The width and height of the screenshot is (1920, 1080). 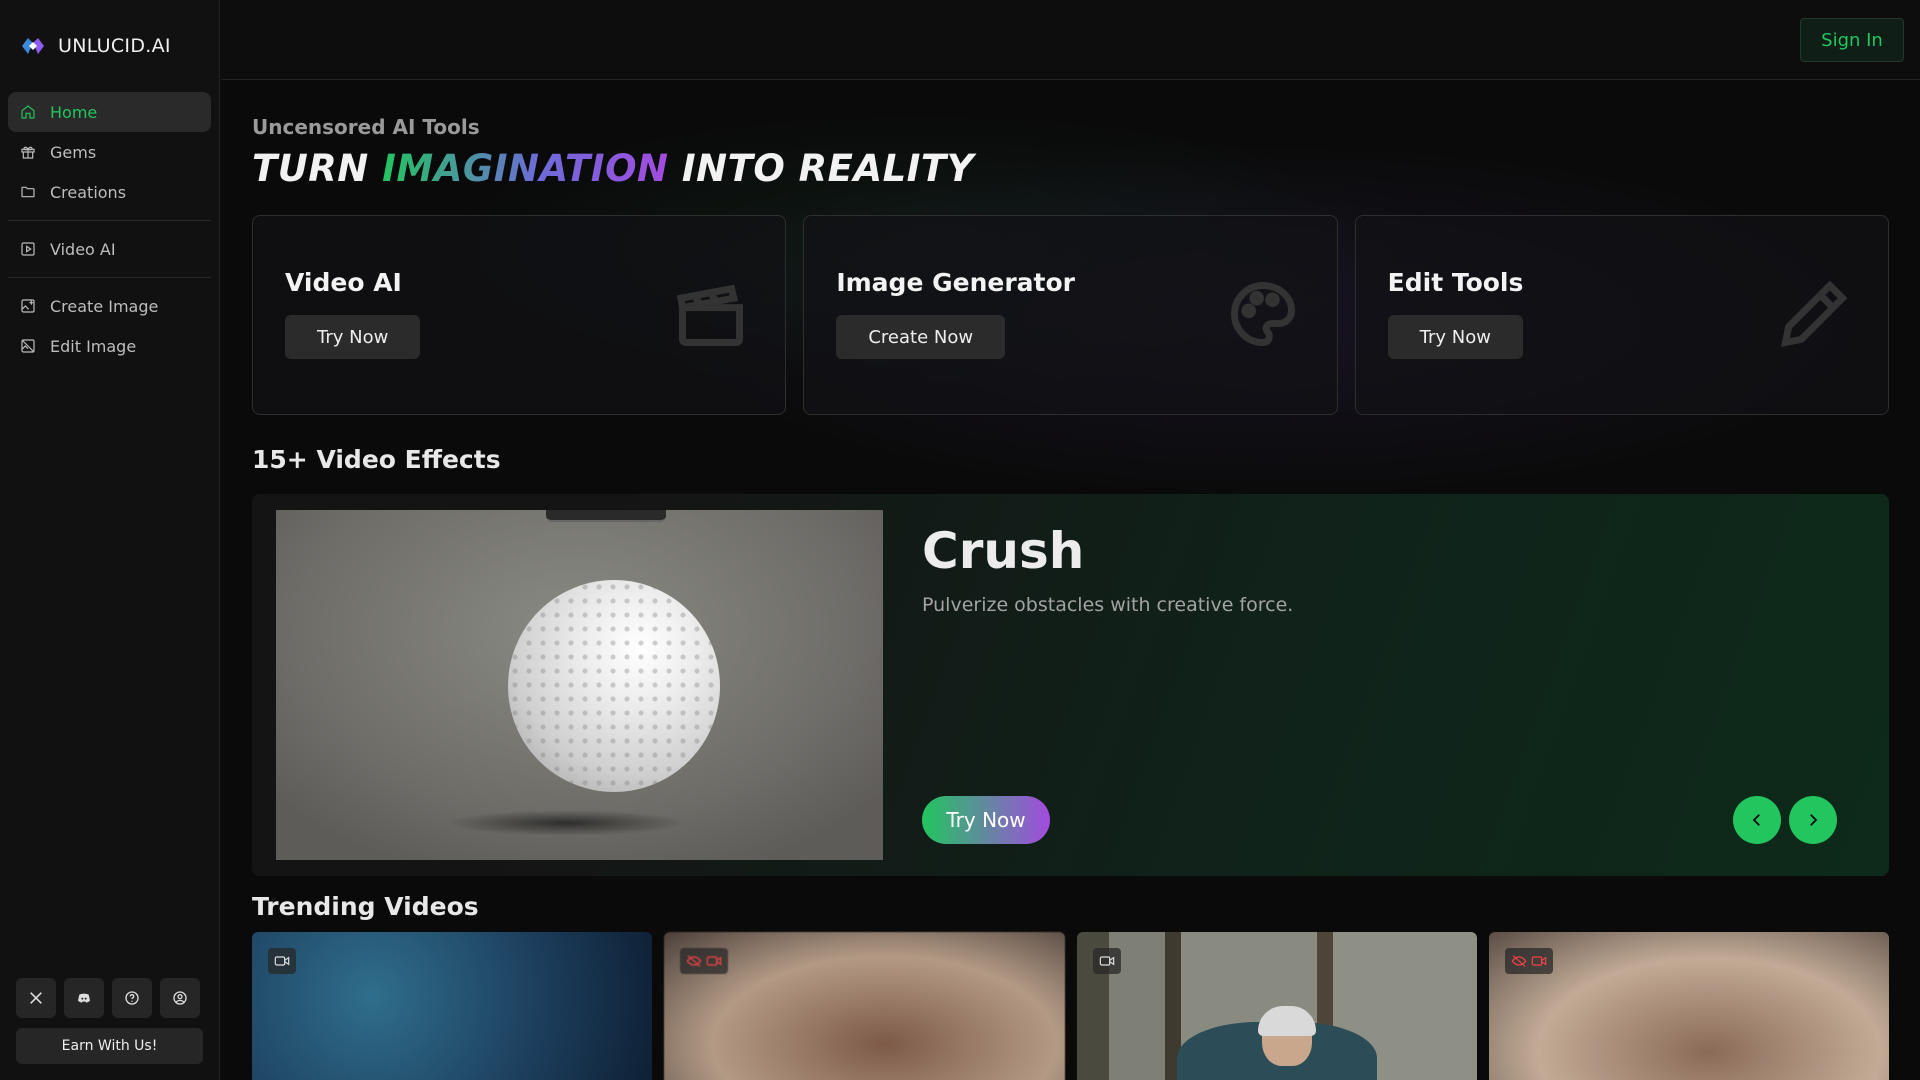 I want to click on edit-tools-try-now-button: Try Now, so click(x=1455, y=337).